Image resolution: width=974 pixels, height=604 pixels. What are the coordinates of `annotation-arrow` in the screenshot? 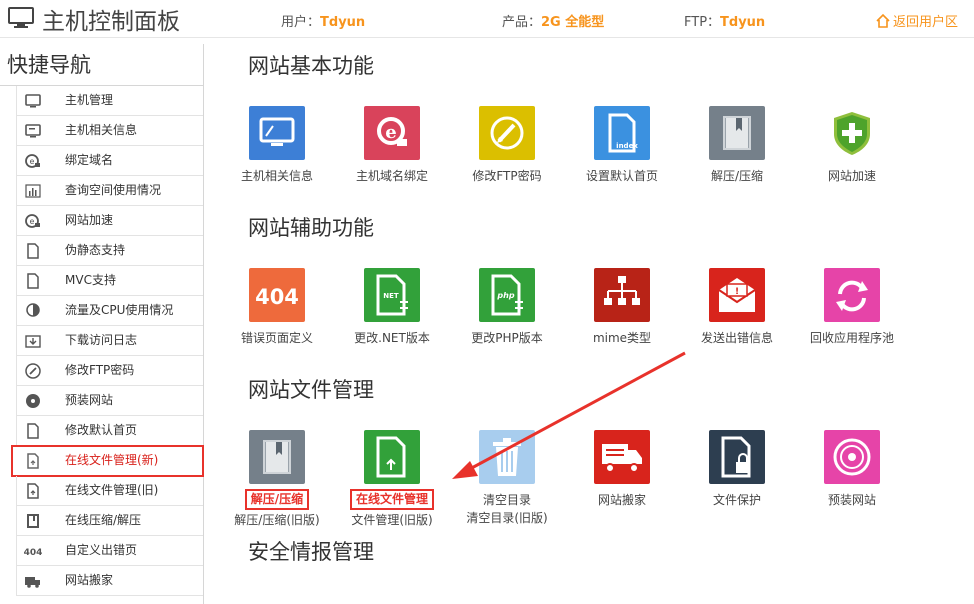 It's located at (569, 415).